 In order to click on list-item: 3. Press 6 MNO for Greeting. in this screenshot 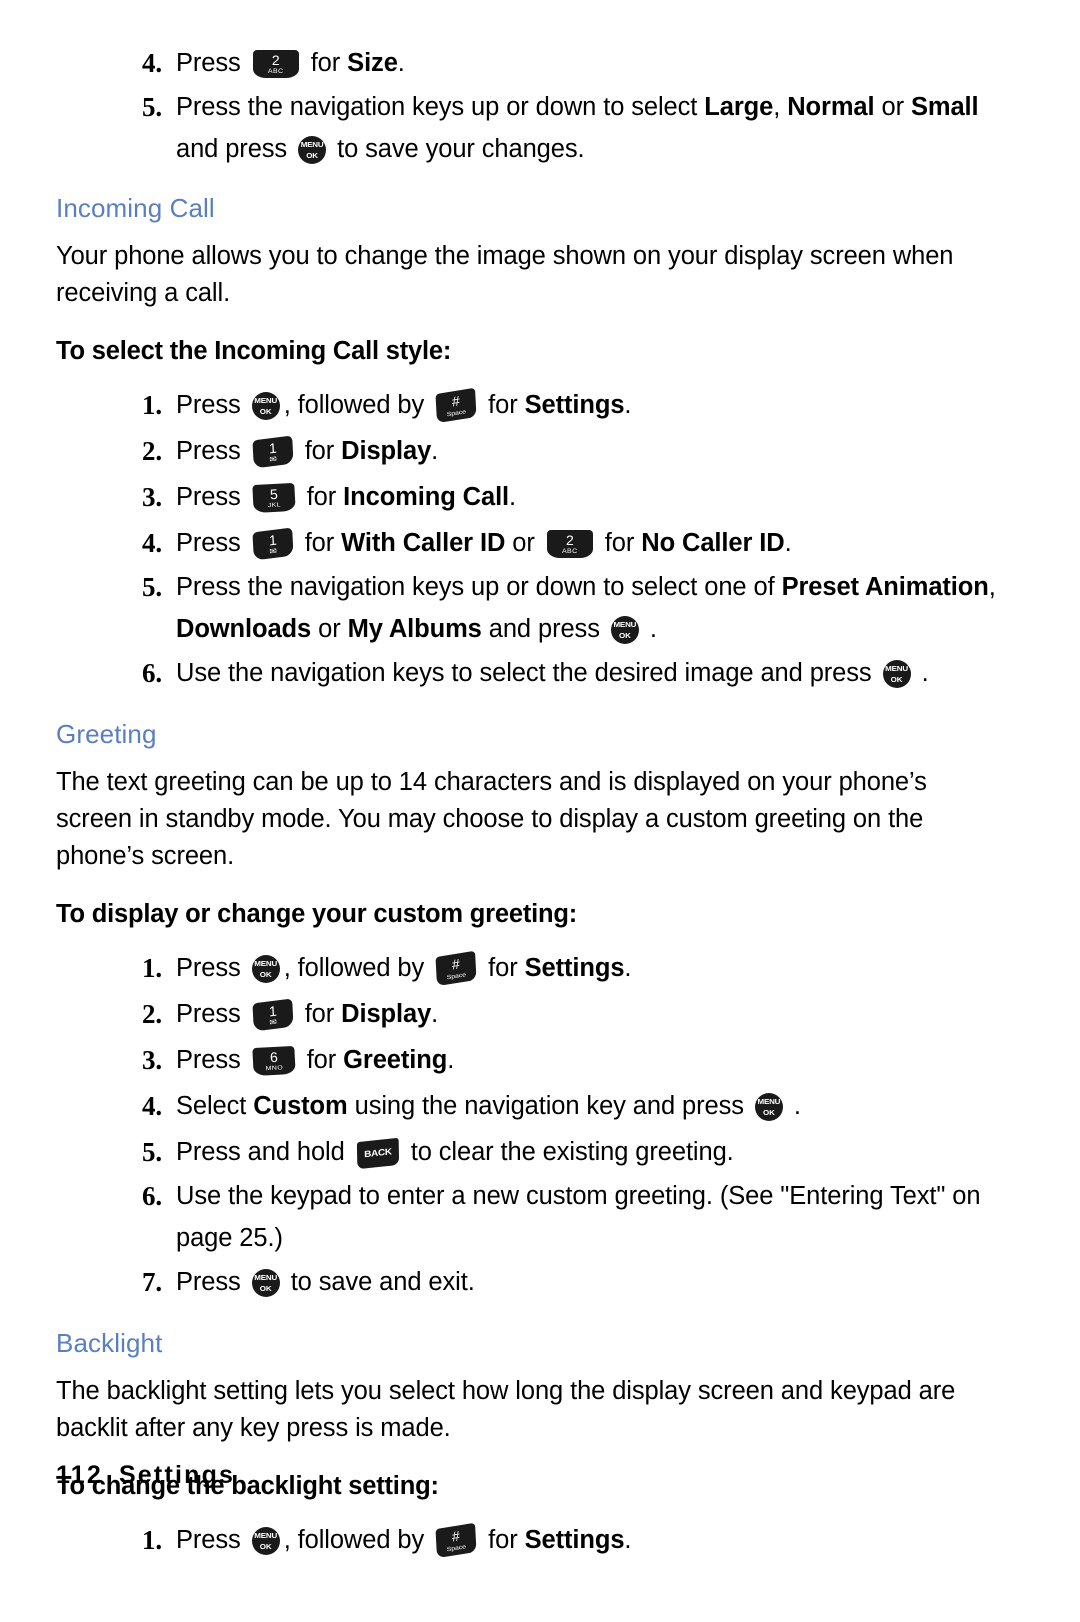, I will do `click(604, 1060)`.